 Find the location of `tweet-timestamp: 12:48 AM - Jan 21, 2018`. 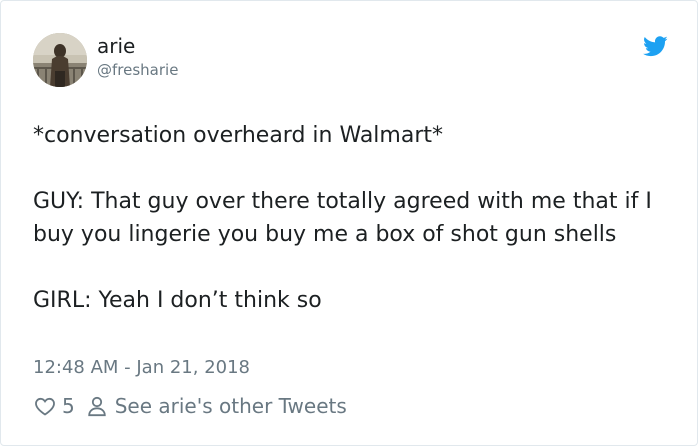

tweet-timestamp: 12:48 AM - Jan 21, 2018 is located at coordinates (141, 368).